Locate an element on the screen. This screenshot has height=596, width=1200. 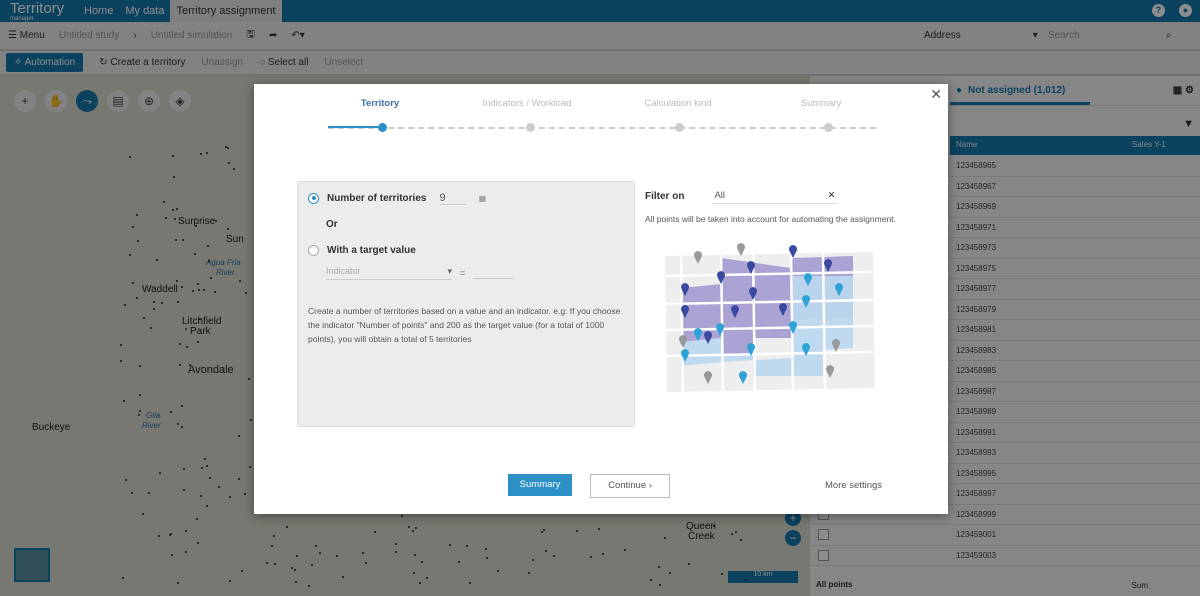
step-indicators: Indicators / Workload is located at coordinates (526, 103).